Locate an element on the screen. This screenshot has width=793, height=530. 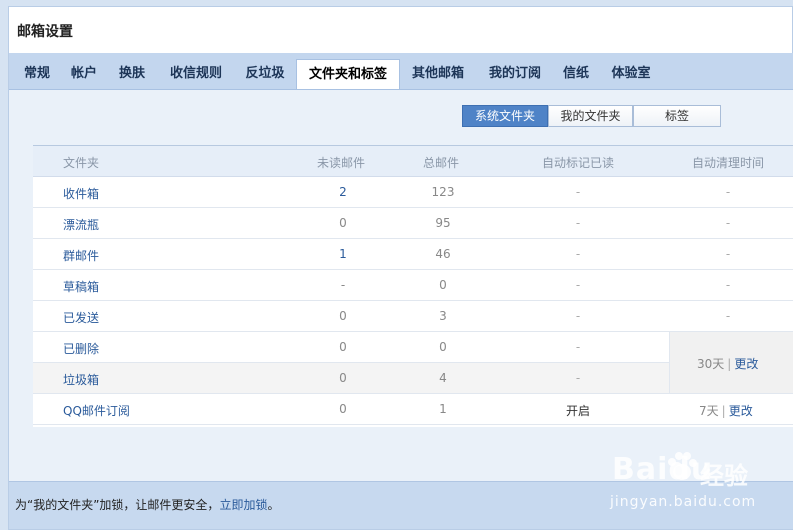
tab-antispam: 反垃圾 is located at coordinates (265, 74).